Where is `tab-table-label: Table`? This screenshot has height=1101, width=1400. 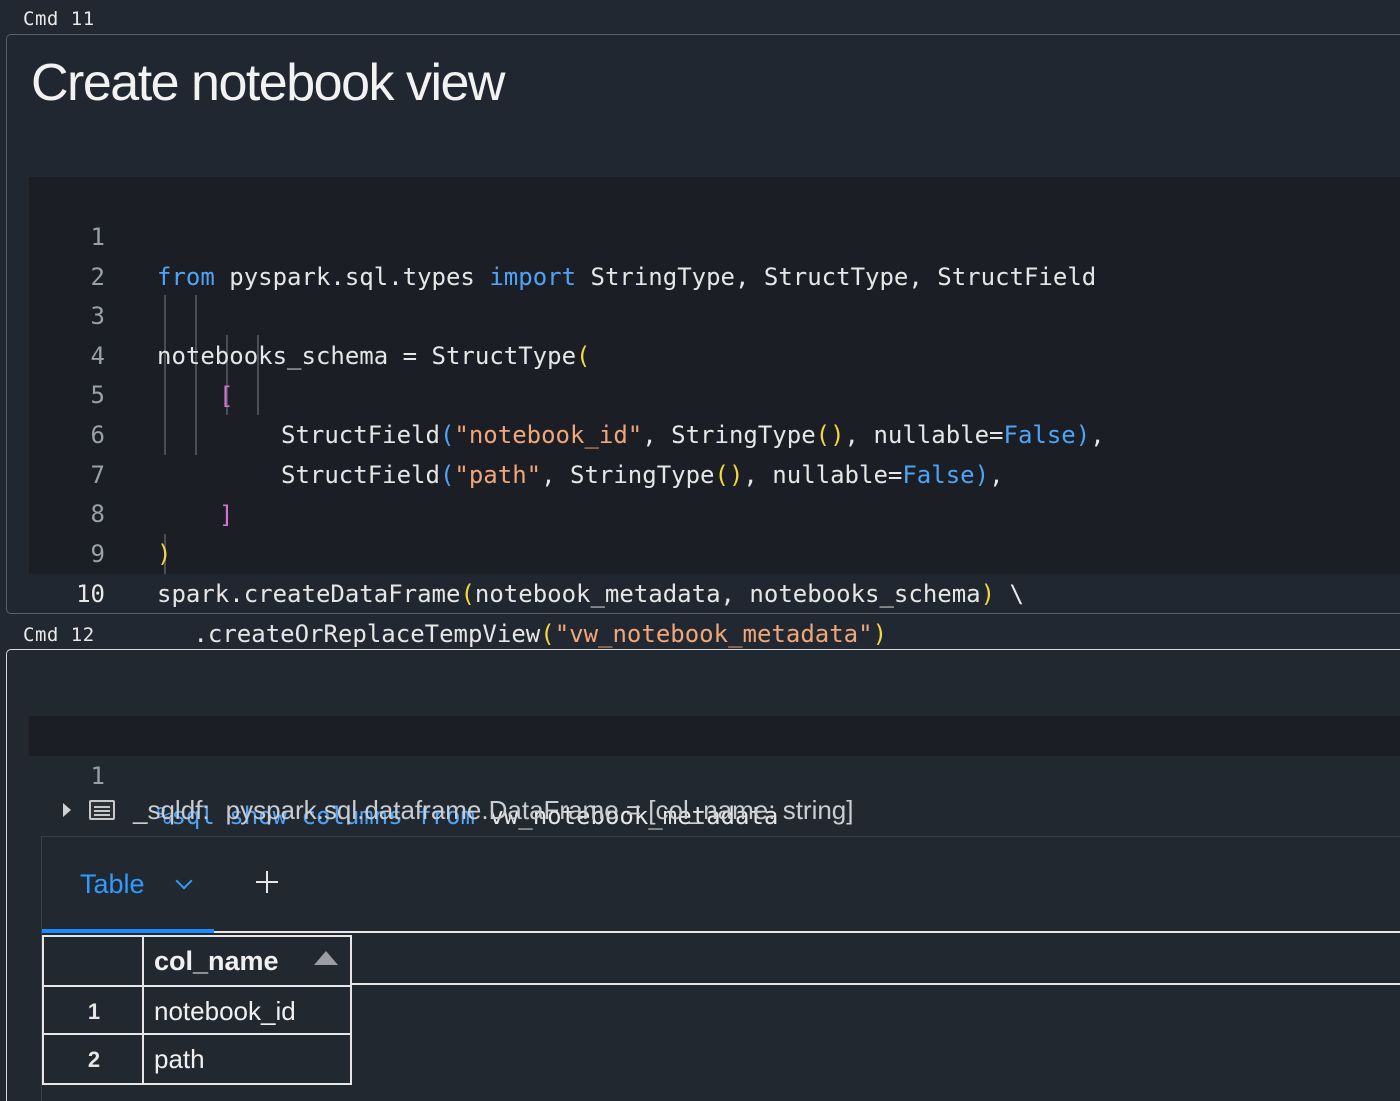
tab-table-label: Table is located at coordinates (112, 884).